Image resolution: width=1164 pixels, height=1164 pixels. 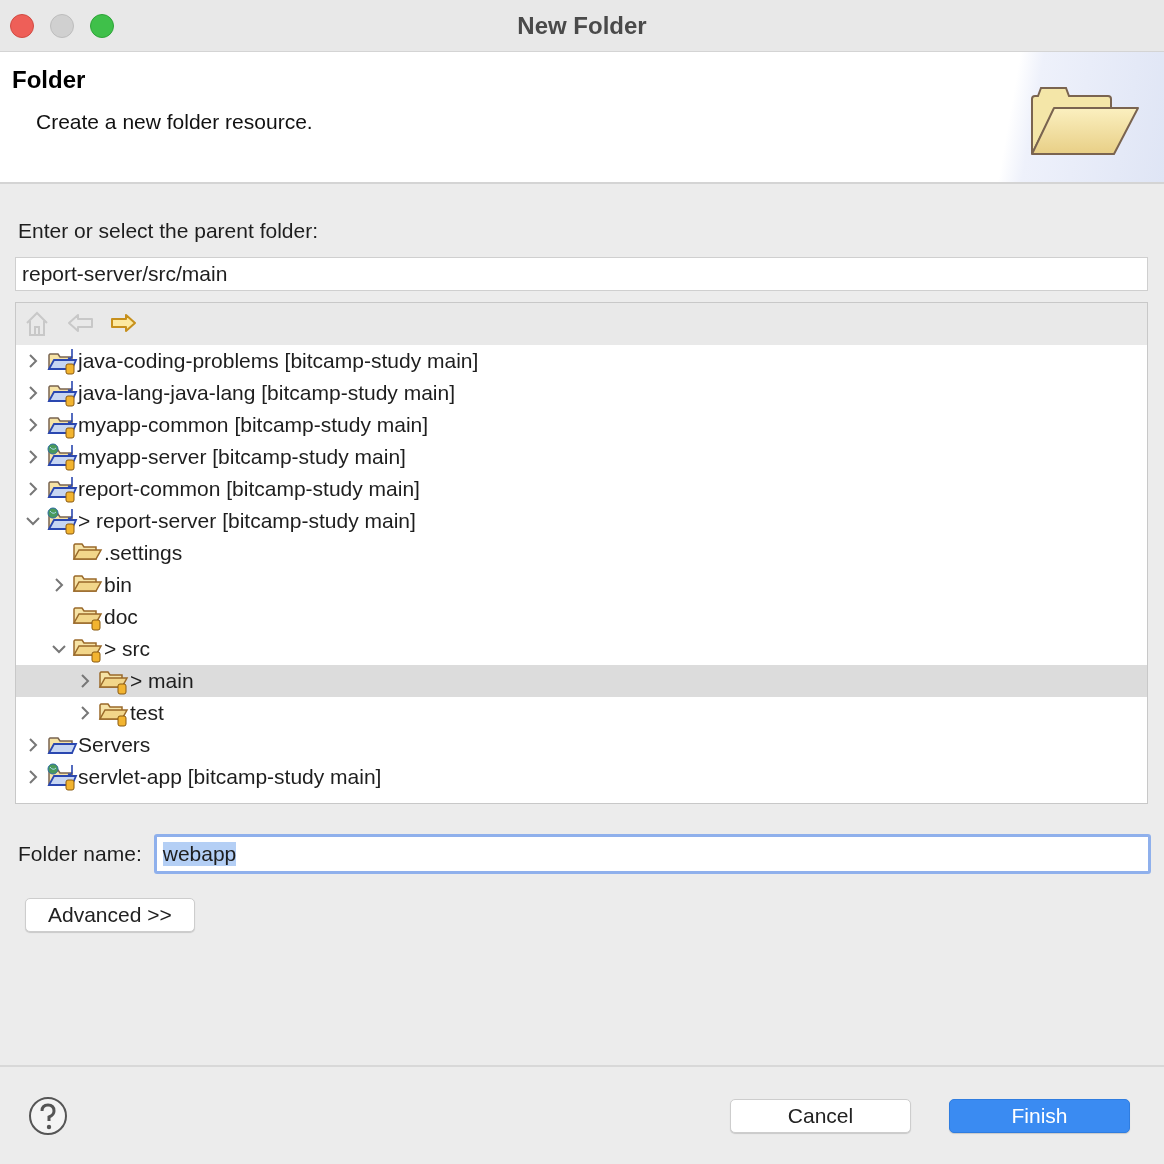 What do you see at coordinates (581, 745) in the screenshot?
I see `tree-item: Servers` at bounding box center [581, 745].